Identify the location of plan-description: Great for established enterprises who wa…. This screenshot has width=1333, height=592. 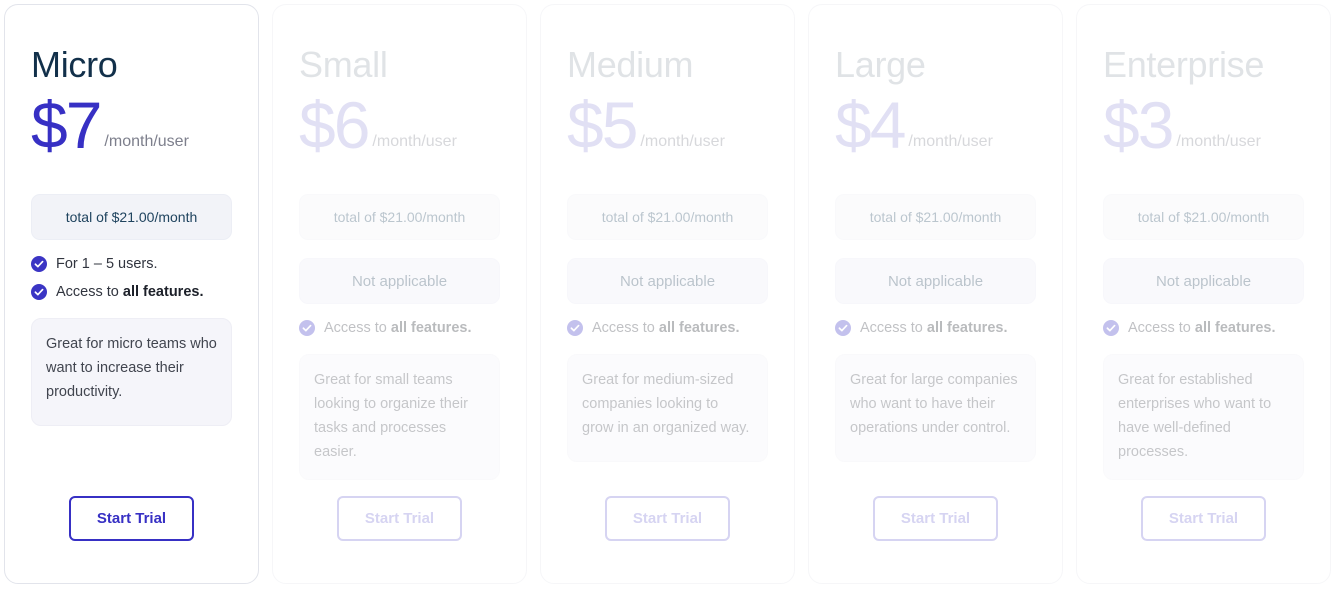
(1203, 417).